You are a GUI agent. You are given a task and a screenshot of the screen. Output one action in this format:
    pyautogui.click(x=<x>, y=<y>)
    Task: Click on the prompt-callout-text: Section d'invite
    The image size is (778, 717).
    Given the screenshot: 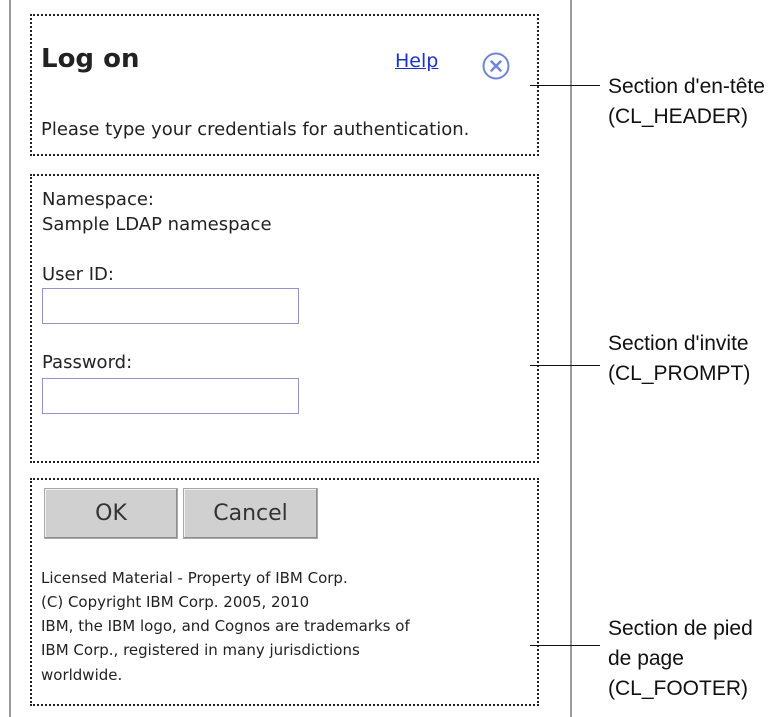 What is the action you would take?
    pyautogui.click(x=678, y=343)
    